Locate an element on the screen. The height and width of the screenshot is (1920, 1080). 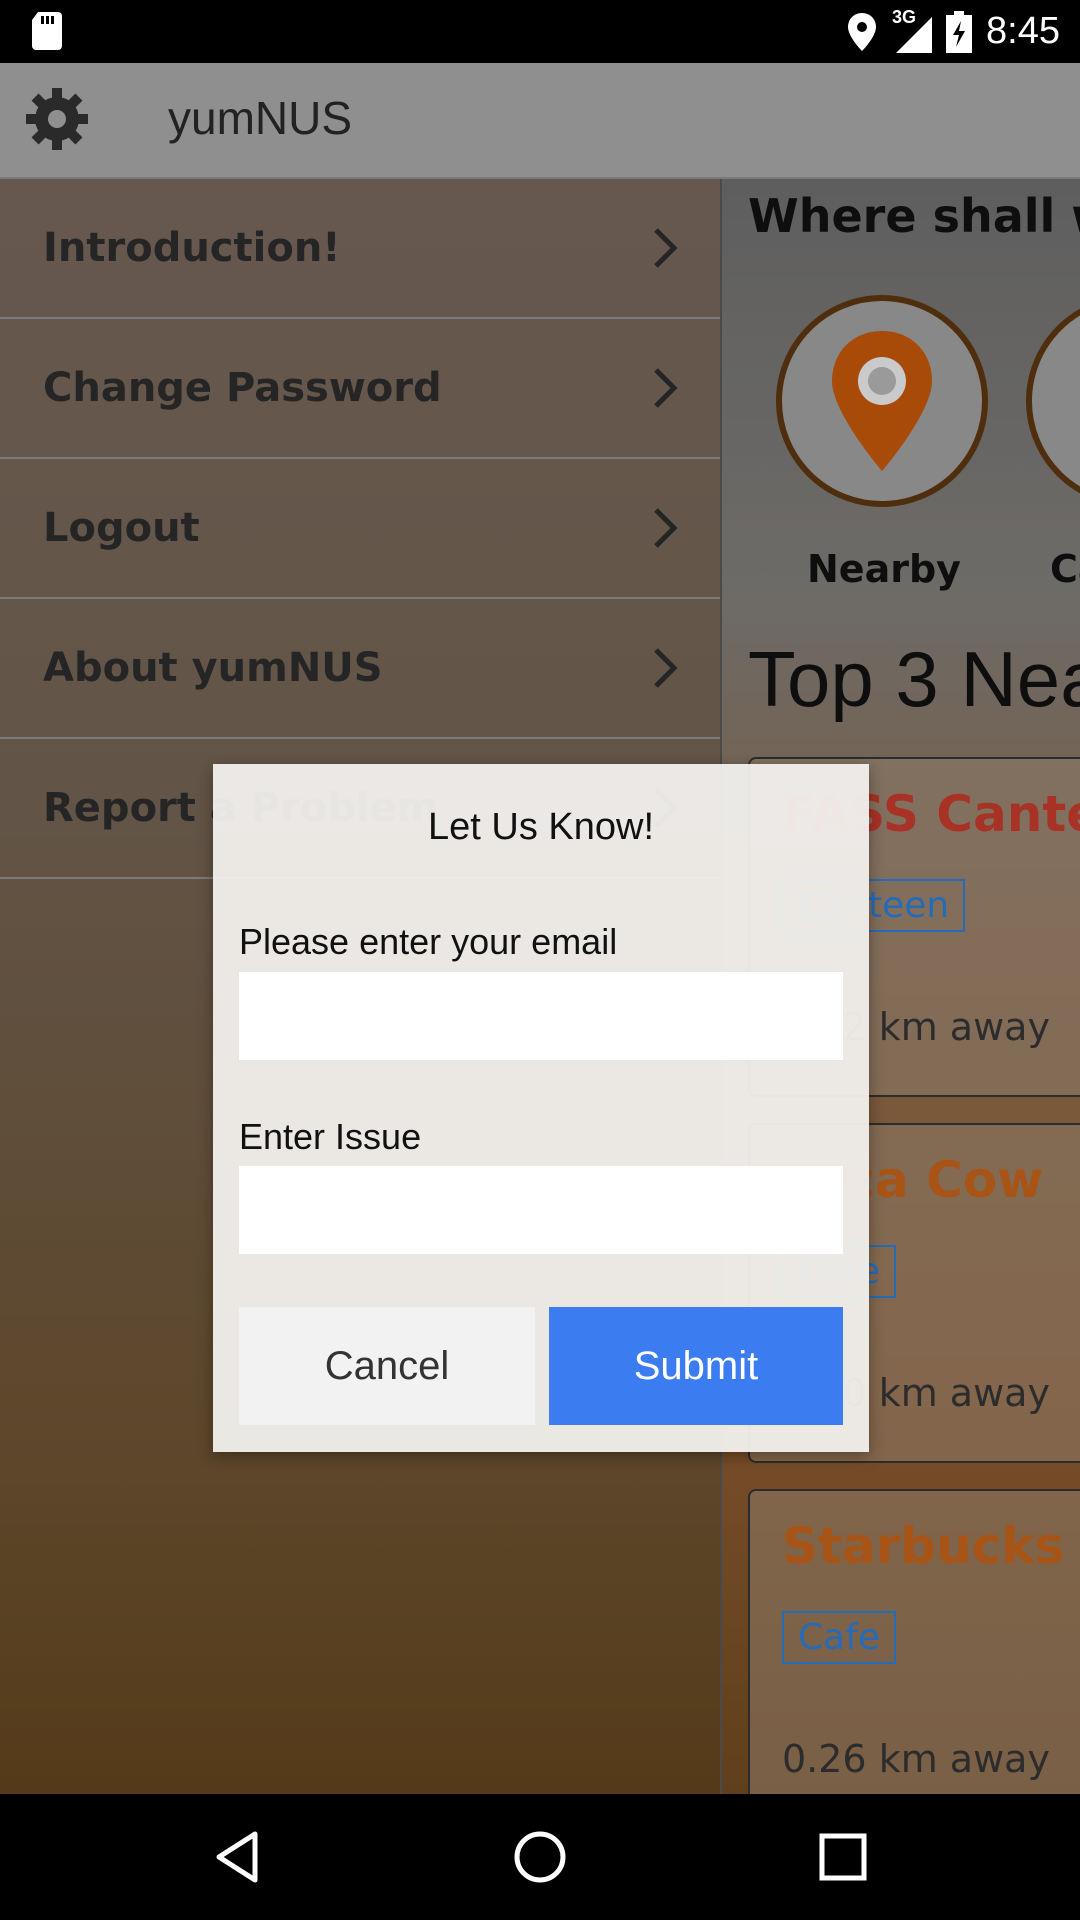
clock: 8:45 is located at coordinates (1023, 31).